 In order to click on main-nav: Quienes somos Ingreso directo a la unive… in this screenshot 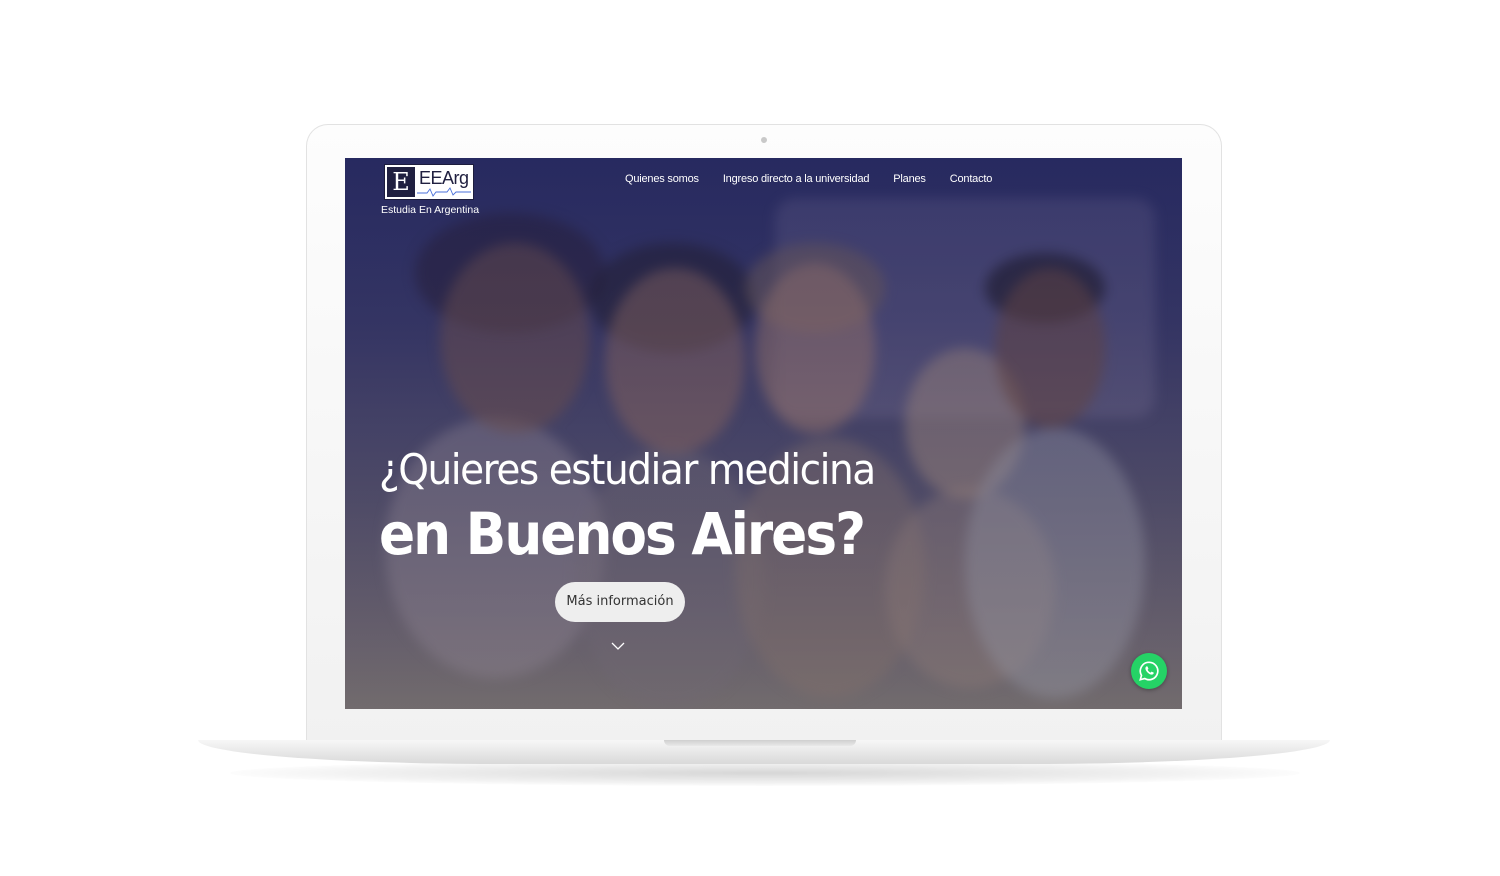, I will do `click(808, 179)`.